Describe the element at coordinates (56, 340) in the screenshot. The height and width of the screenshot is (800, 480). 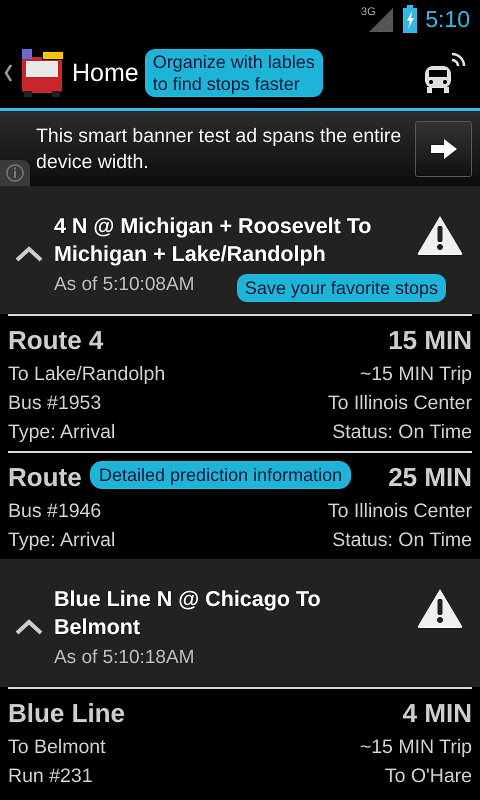
I see `route-name: Route 4` at that location.